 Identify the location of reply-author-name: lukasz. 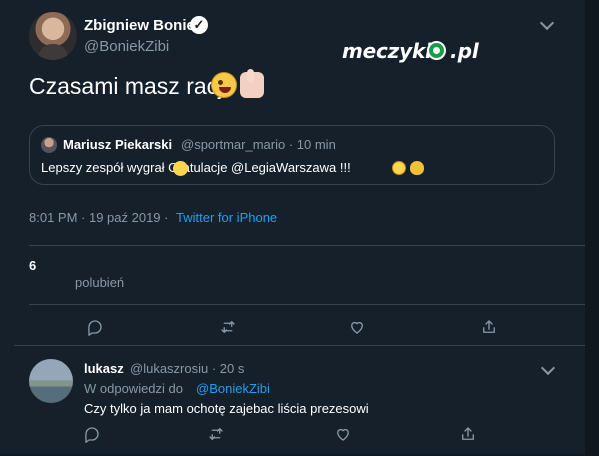
(104, 368).